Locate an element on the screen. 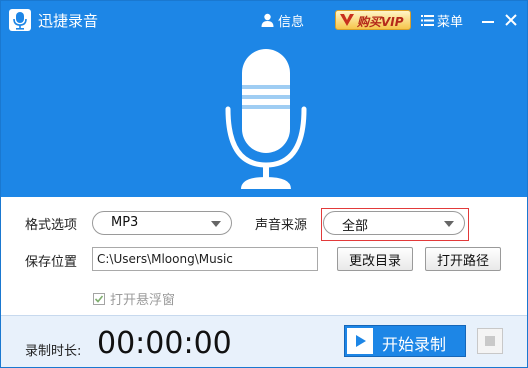 This screenshot has height=368, width=528. open-path-button: 打开路径 is located at coordinates (463, 259).